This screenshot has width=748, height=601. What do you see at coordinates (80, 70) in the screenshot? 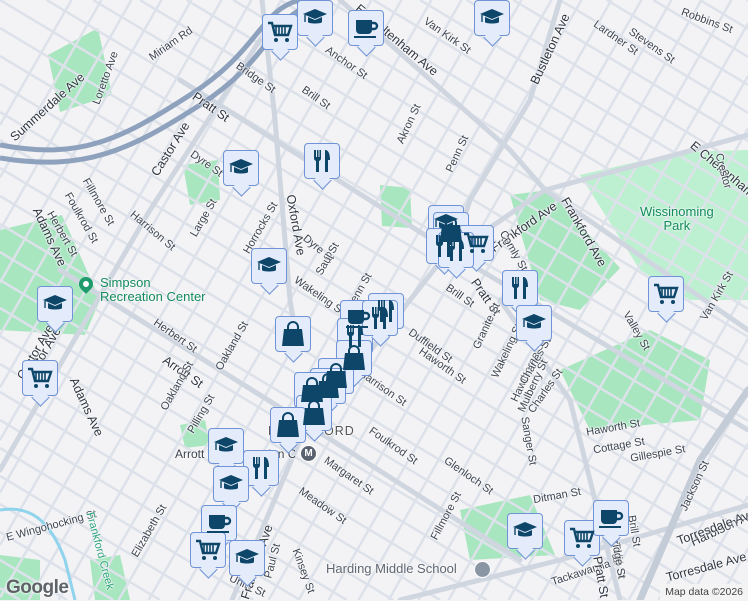
I see `park-loretto` at bounding box center [80, 70].